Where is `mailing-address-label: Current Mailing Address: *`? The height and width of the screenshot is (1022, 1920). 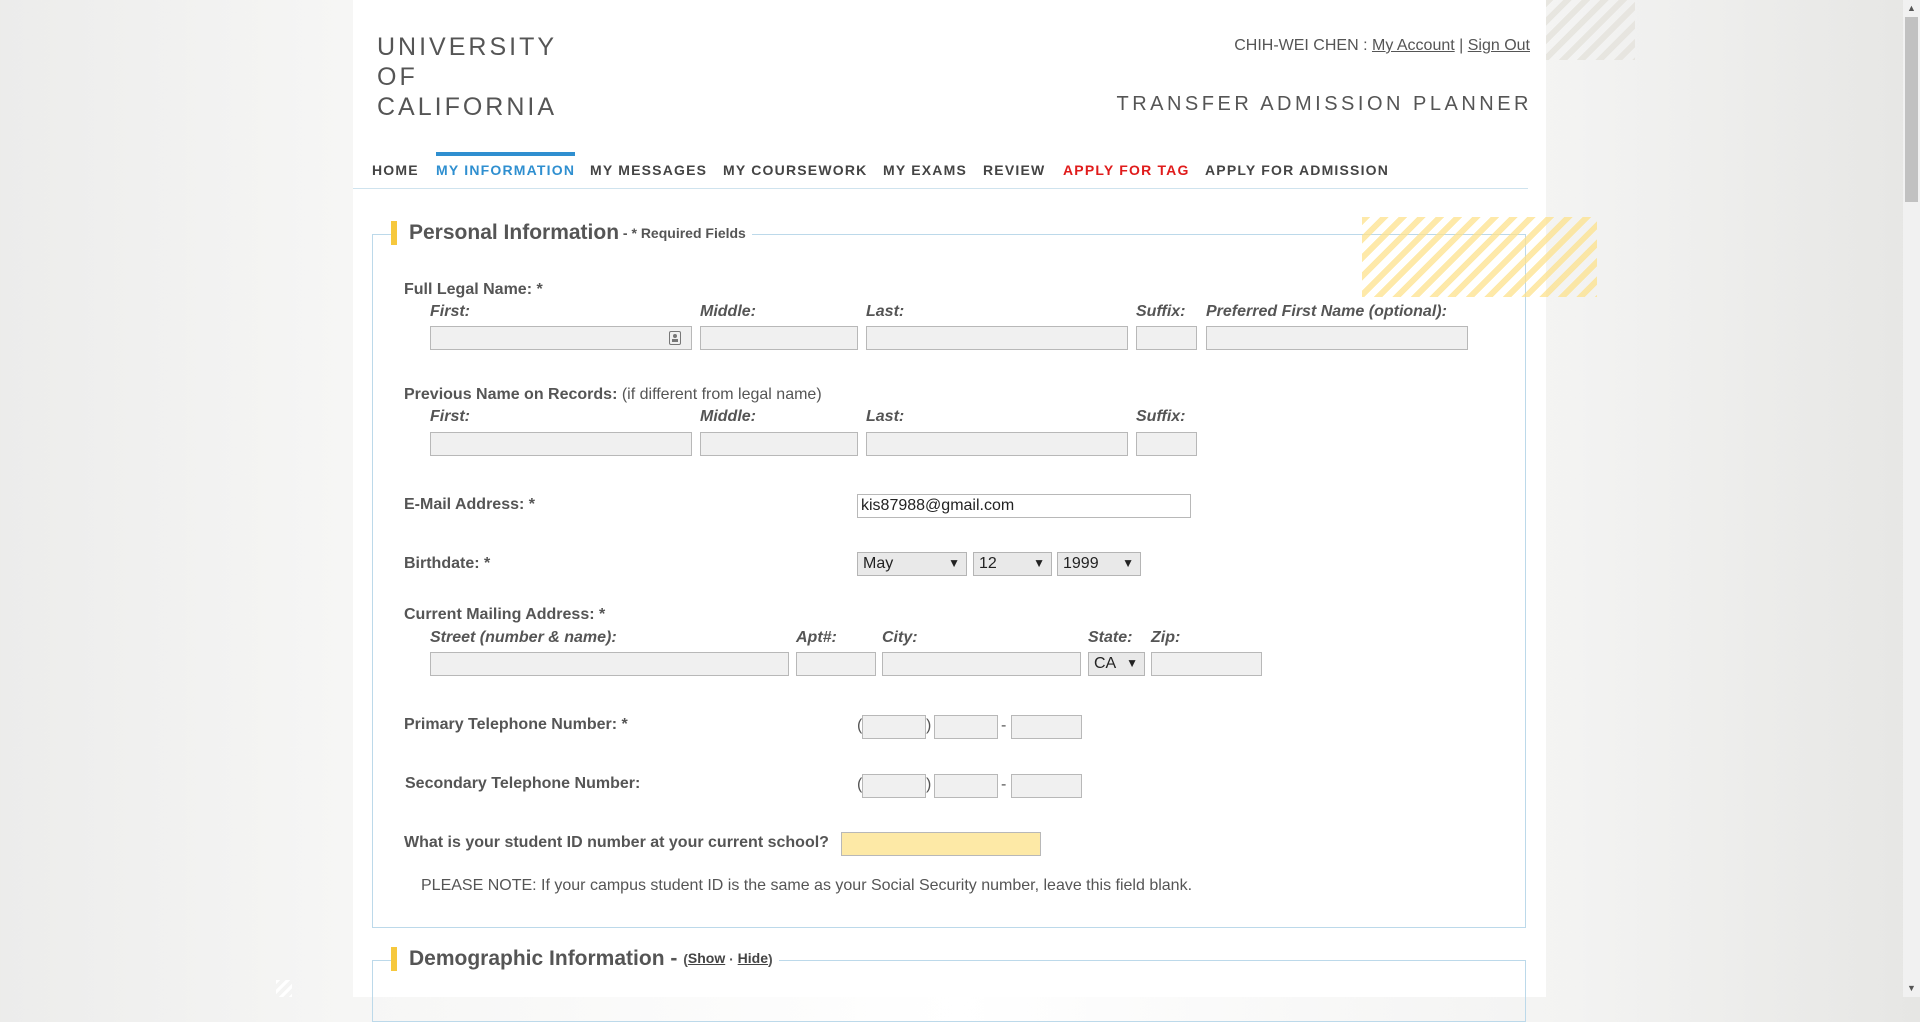 mailing-address-label: Current Mailing Address: * is located at coordinates (505, 614).